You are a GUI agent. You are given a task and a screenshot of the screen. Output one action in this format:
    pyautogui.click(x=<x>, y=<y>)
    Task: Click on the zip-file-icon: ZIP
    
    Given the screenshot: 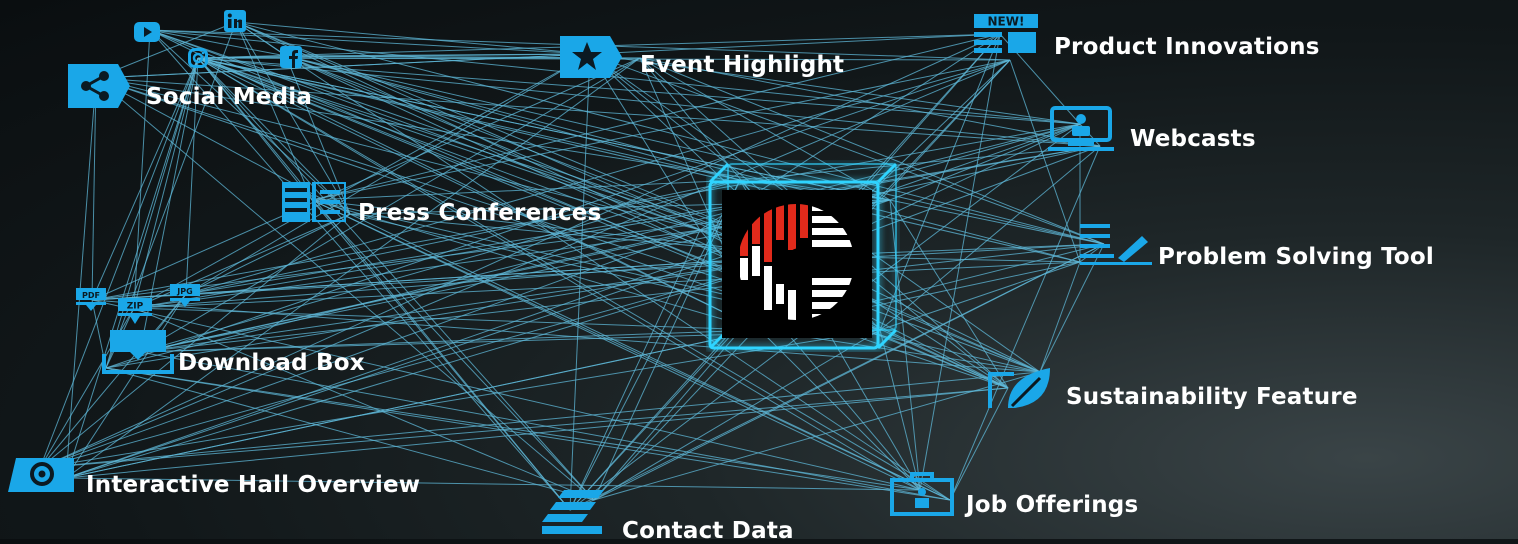 What is the action you would take?
    pyautogui.click(x=135, y=312)
    